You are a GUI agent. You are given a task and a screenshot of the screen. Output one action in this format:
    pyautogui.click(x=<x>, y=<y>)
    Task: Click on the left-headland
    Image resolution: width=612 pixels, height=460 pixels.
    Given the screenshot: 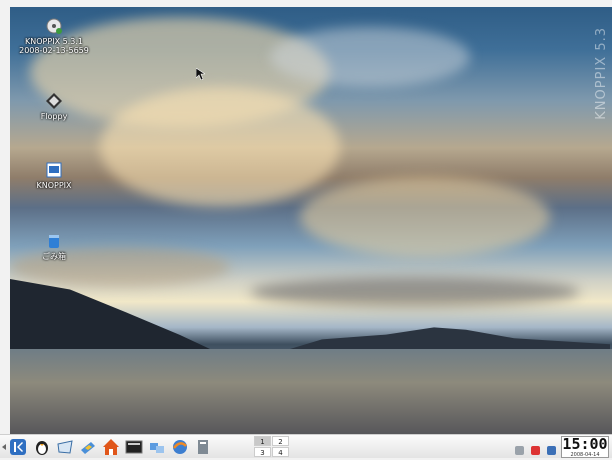 What is the action you would take?
    pyautogui.click(x=110, y=314)
    